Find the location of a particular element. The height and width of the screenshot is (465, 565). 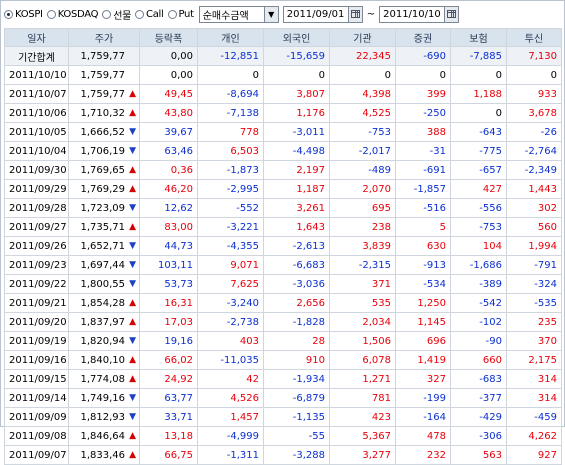

cell-institution: -489 is located at coordinates (362, 170).